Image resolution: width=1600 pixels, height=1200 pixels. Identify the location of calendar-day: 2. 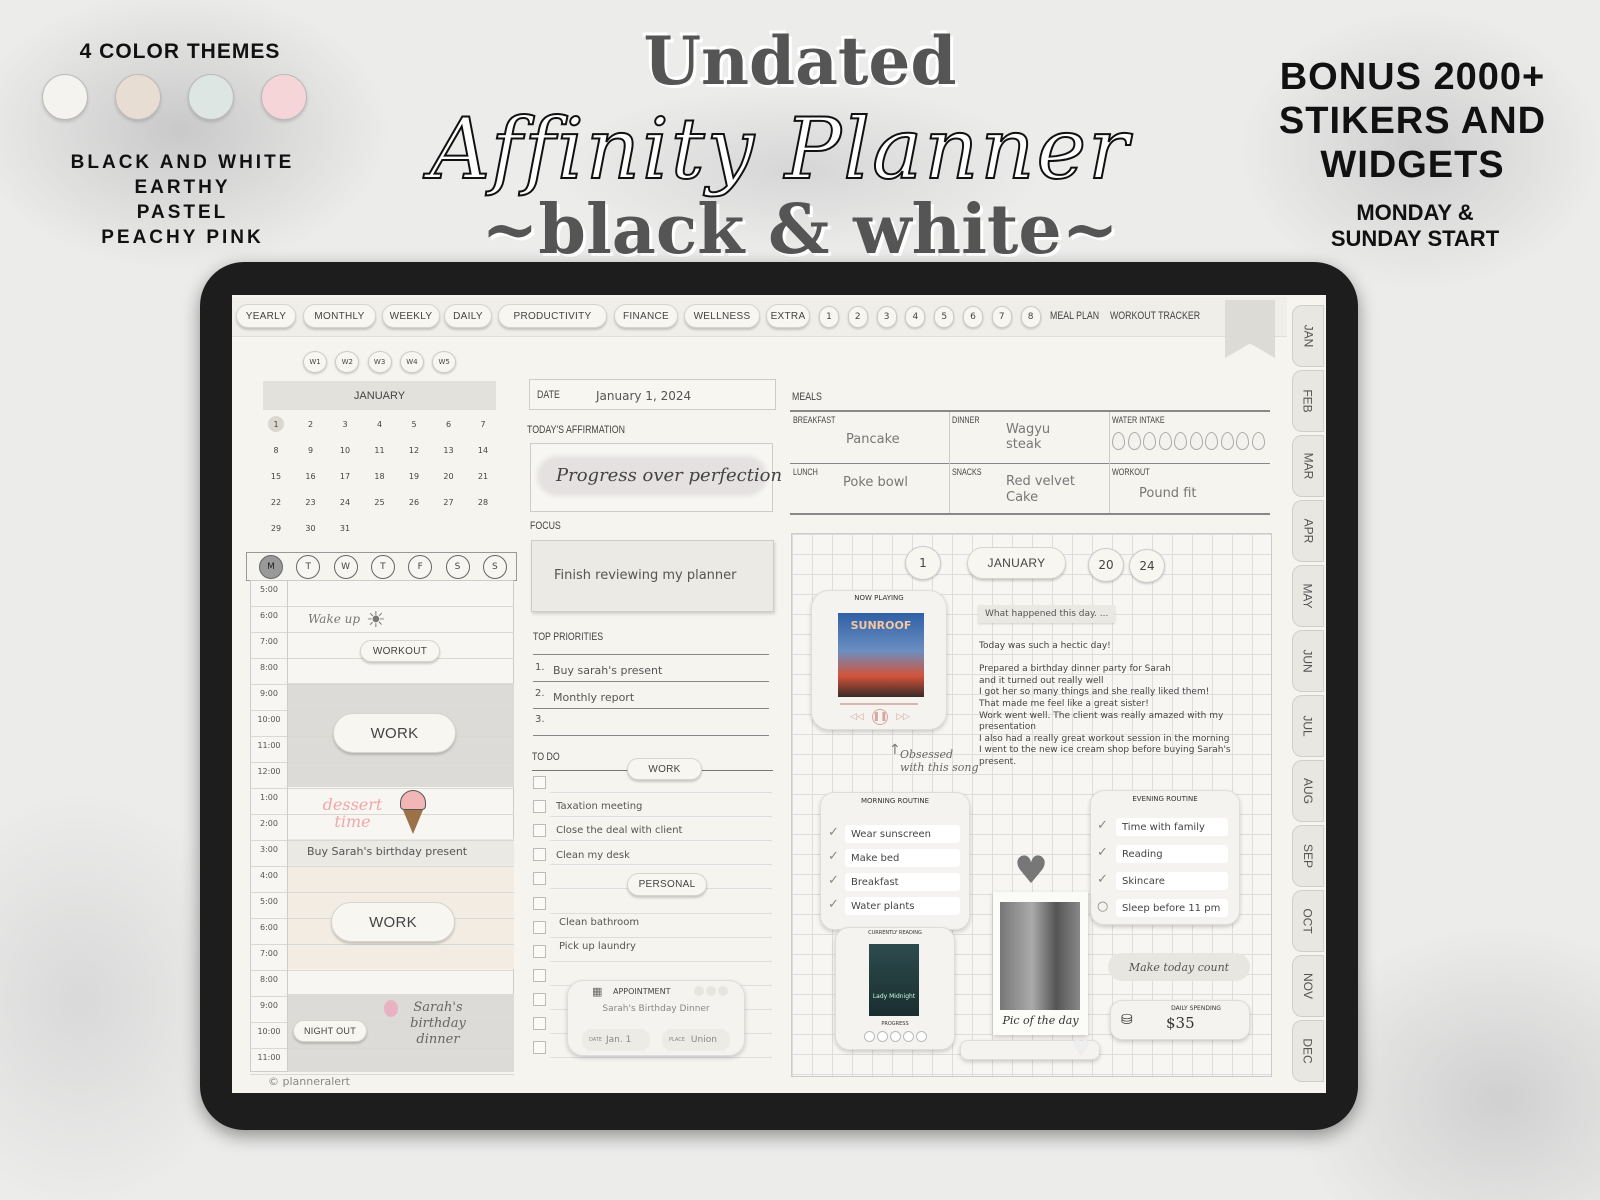
(311, 424).